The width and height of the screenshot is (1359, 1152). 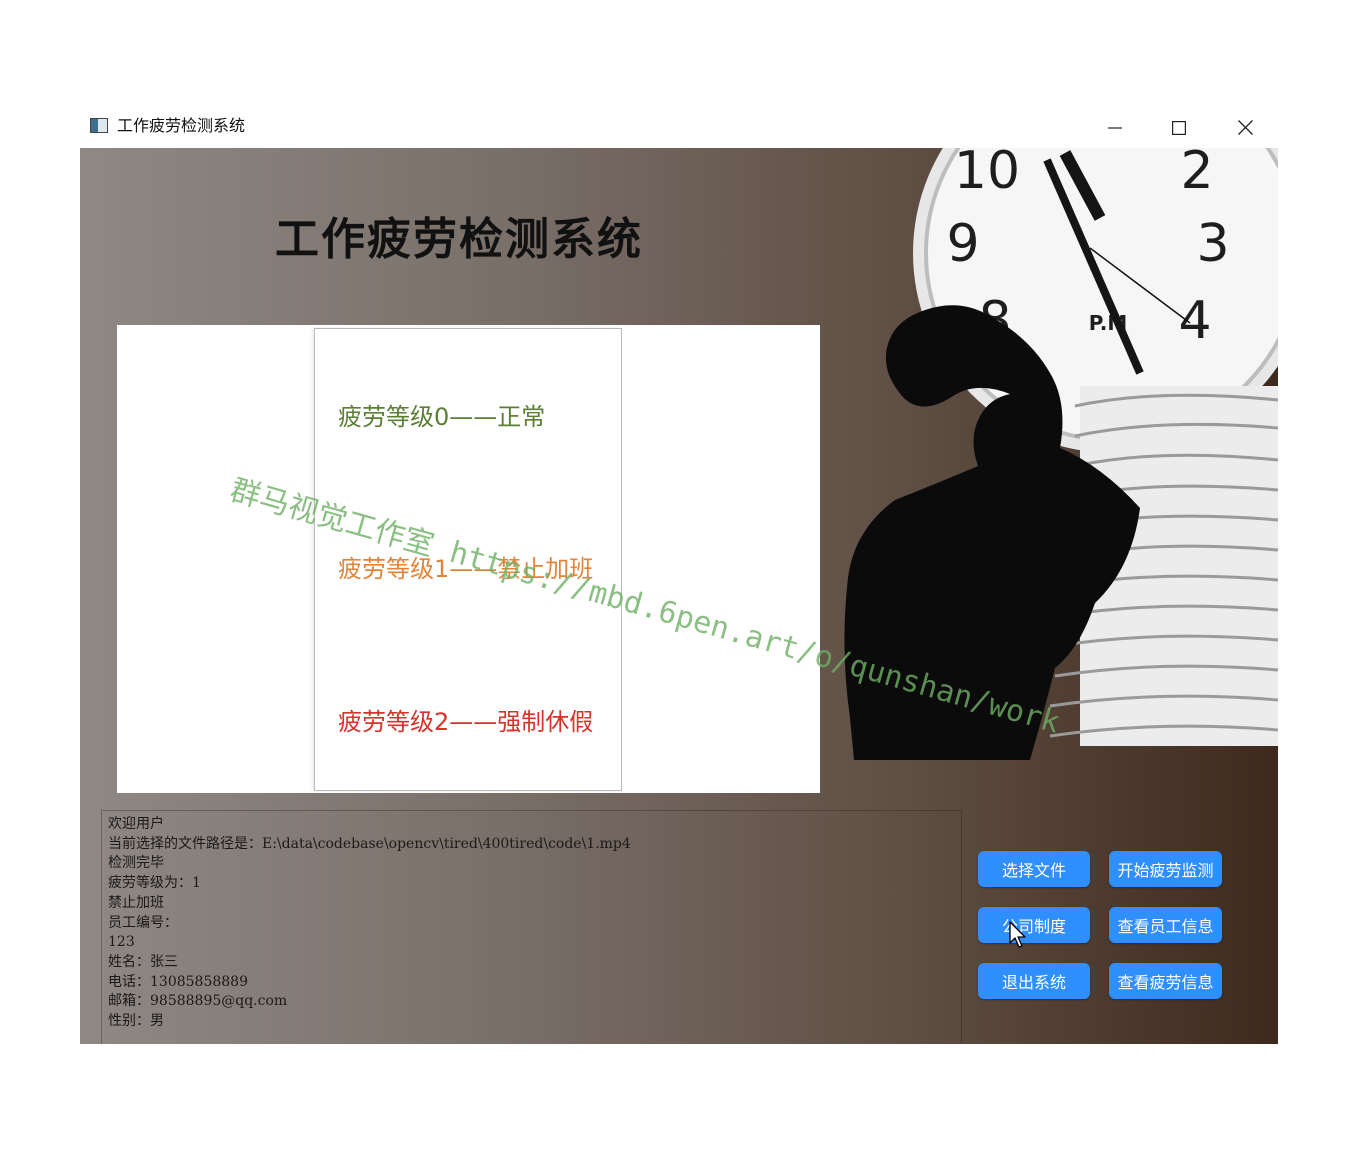 I want to click on view-employee-button: 查看员工信息, so click(x=1165, y=925).